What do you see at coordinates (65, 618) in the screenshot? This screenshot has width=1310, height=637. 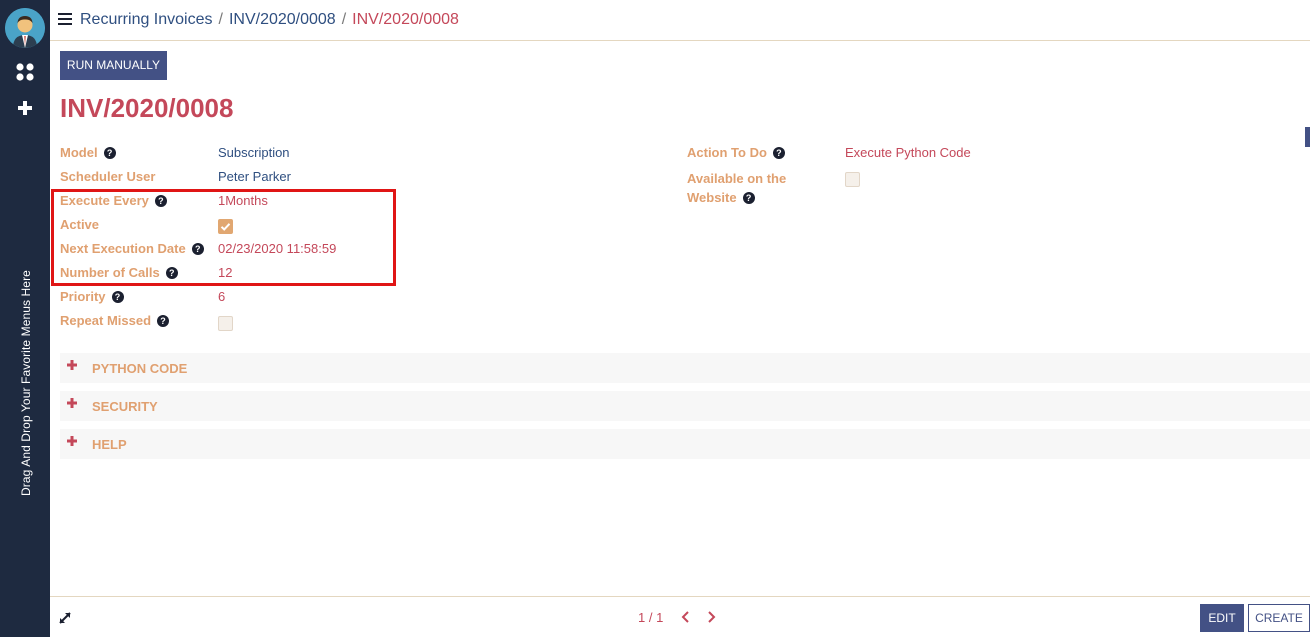 I see `expand-arrows-icon` at bounding box center [65, 618].